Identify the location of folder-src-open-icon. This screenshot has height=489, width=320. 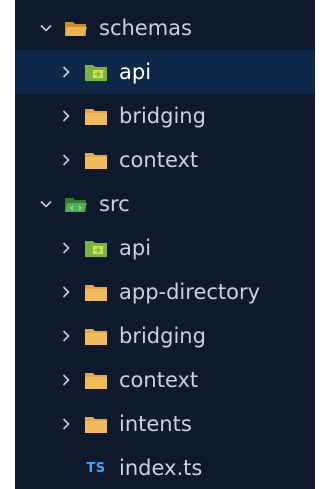
(76, 204).